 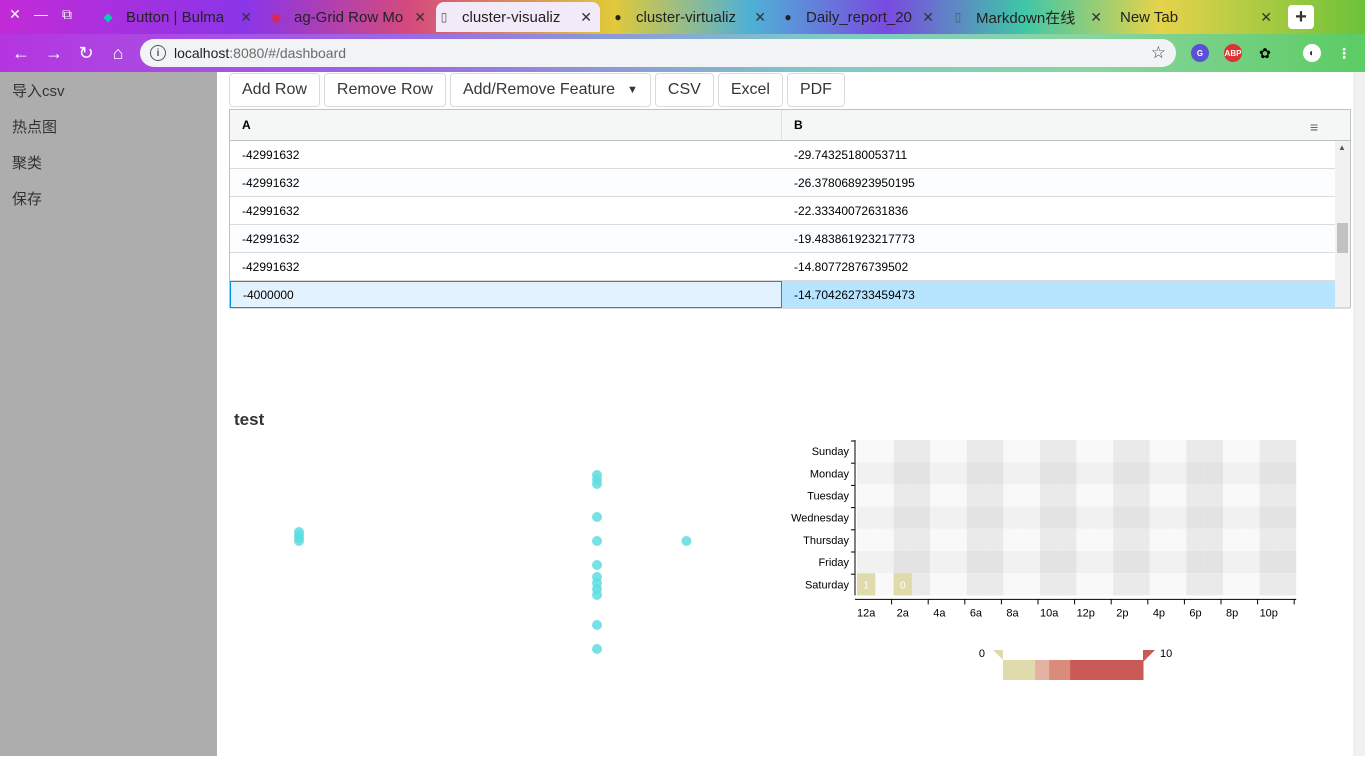 What do you see at coordinates (828, 497) in the screenshot?
I see `y-tick-label: Tuesday` at bounding box center [828, 497].